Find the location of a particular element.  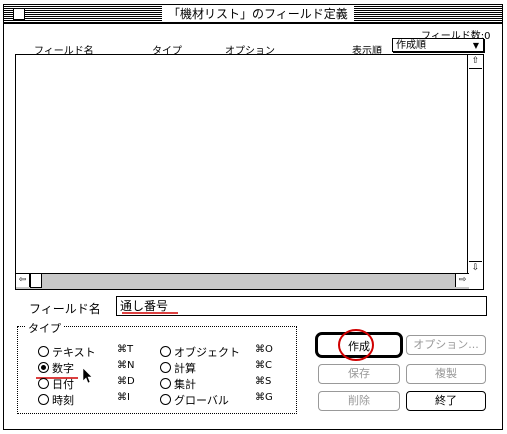

save-button-label: 保存 is located at coordinates (359, 373).